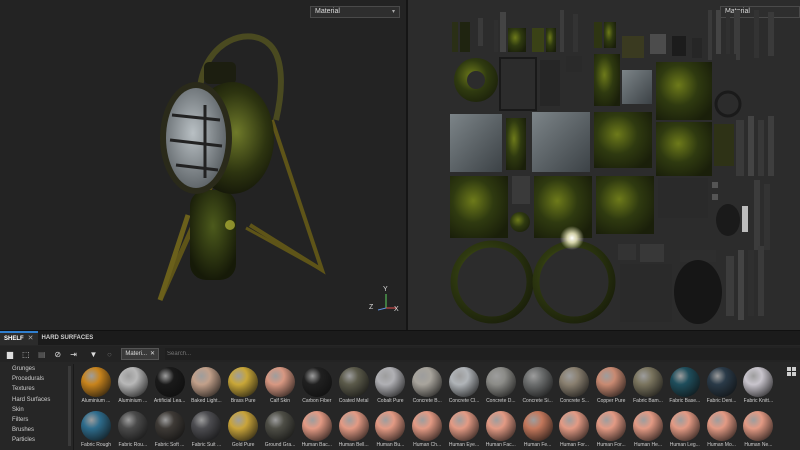 Image resolution: width=800 pixels, height=450 pixels. Describe the element at coordinates (74, 354) in the screenshot. I see `export-icon: ⇥` at that location.